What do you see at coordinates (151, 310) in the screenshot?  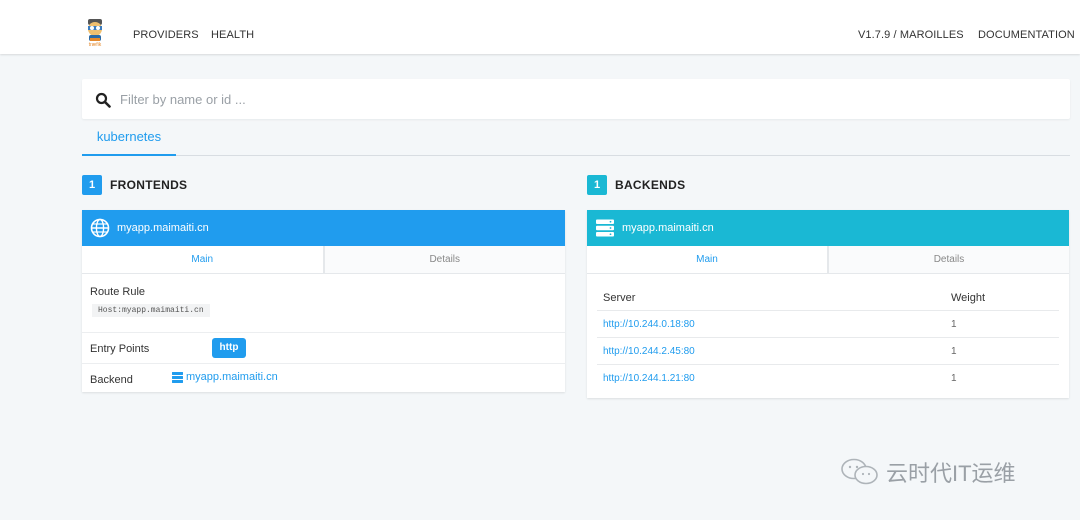 I see `route-rule-value: Host:myapp.maimaiti.cn` at bounding box center [151, 310].